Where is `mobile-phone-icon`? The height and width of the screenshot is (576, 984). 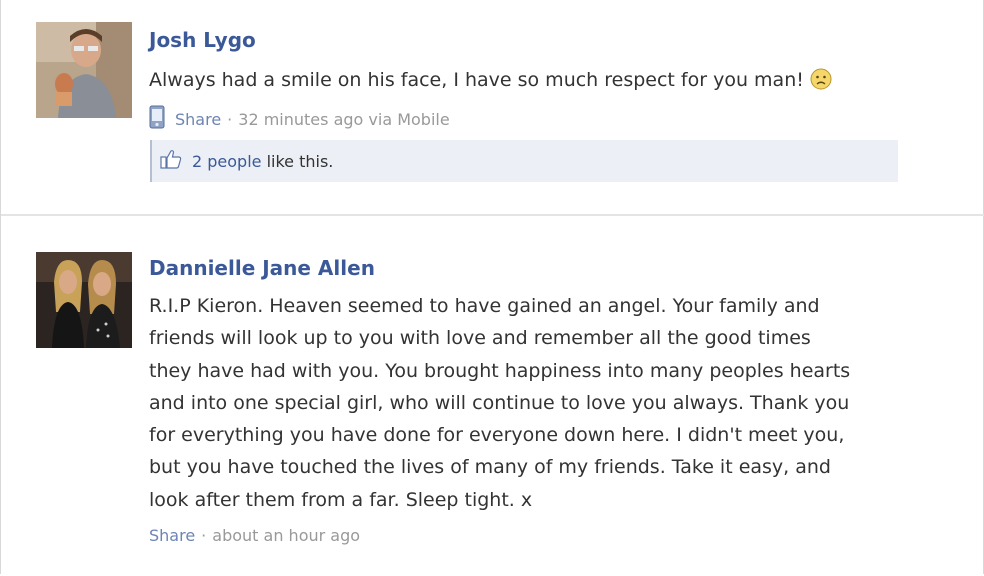
mobile-phone-icon is located at coordinates (157, 119).